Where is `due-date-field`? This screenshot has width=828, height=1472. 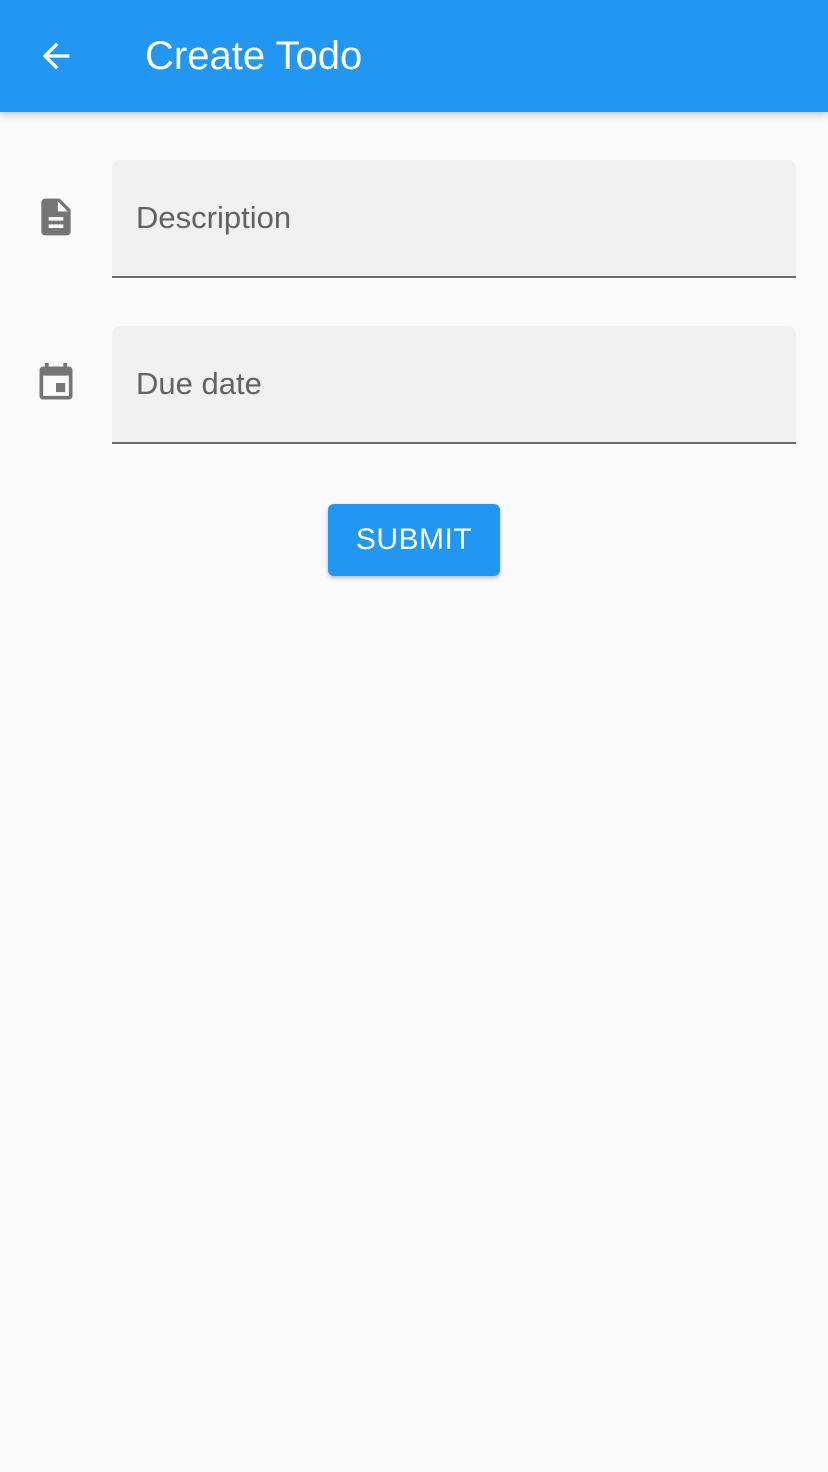
due-date-field is located at coordinates (454, 385).